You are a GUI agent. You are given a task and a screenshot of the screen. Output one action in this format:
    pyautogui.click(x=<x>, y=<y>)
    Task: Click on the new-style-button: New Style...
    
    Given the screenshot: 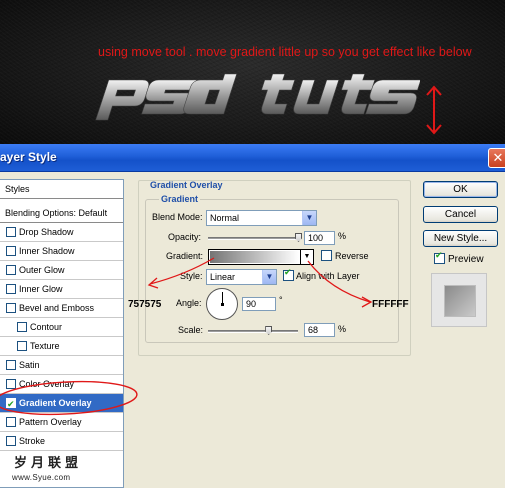 What is the action you would take?
    pyautogui.click(x=460, y=238)
    